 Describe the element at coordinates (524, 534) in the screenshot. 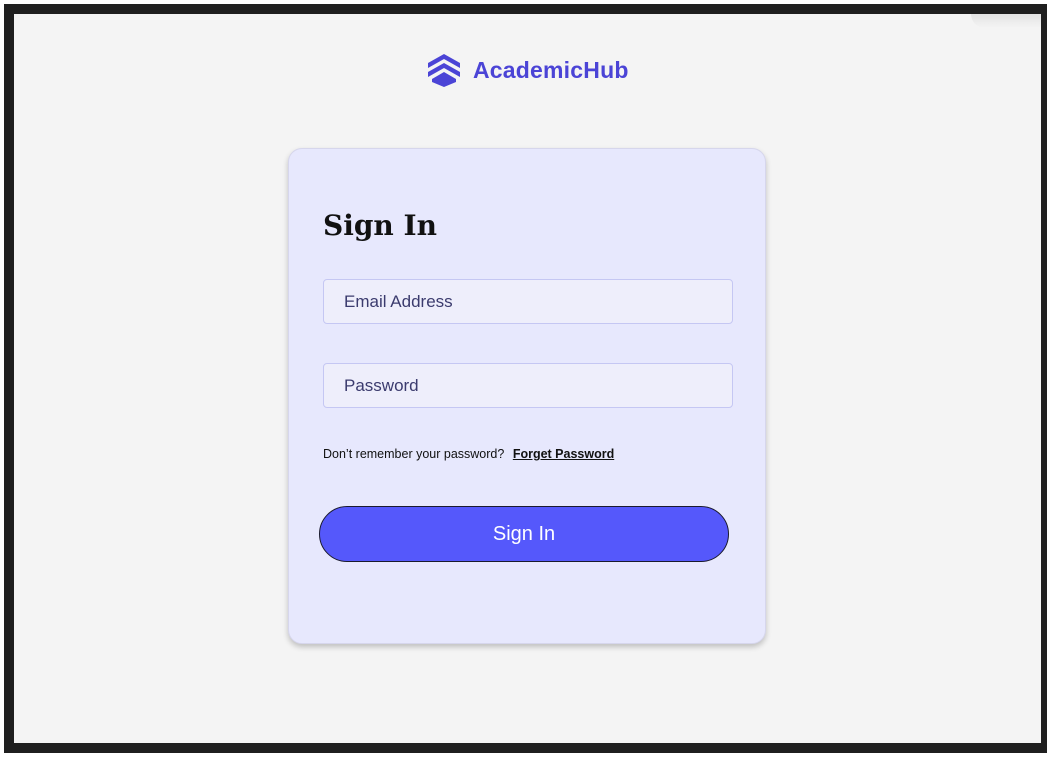

I see `sign-in-button: Sign In` at that location.